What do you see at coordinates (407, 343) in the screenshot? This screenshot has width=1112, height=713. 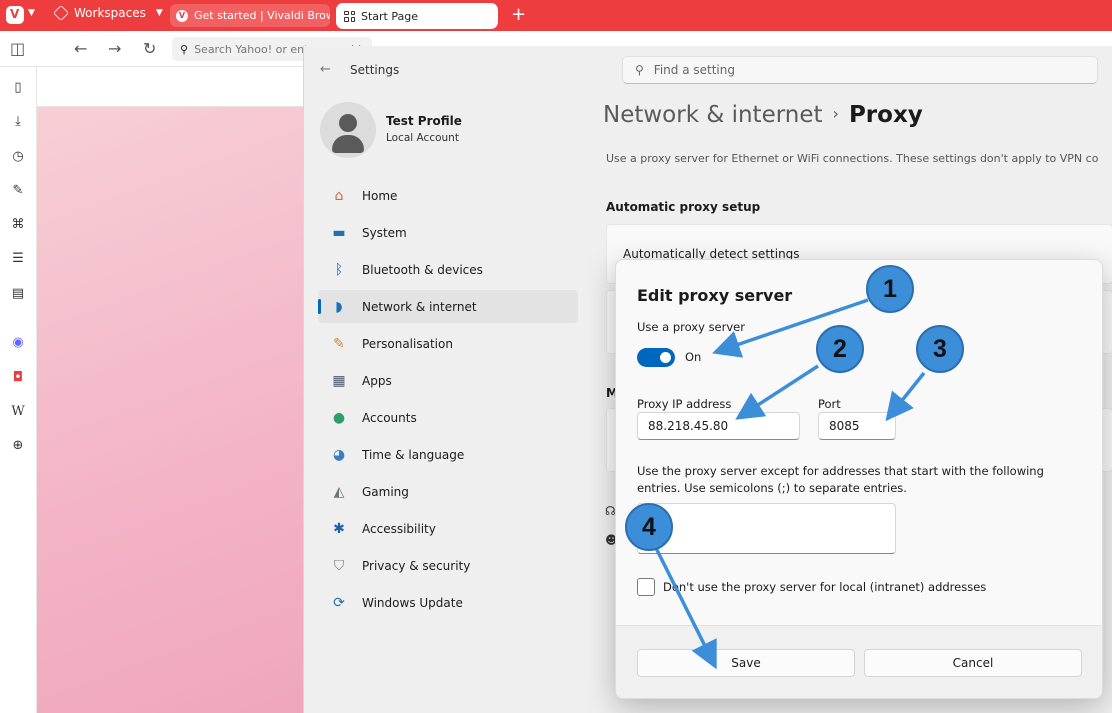 I see `nav-label: Personalisation` at bounding box center [407, 343].